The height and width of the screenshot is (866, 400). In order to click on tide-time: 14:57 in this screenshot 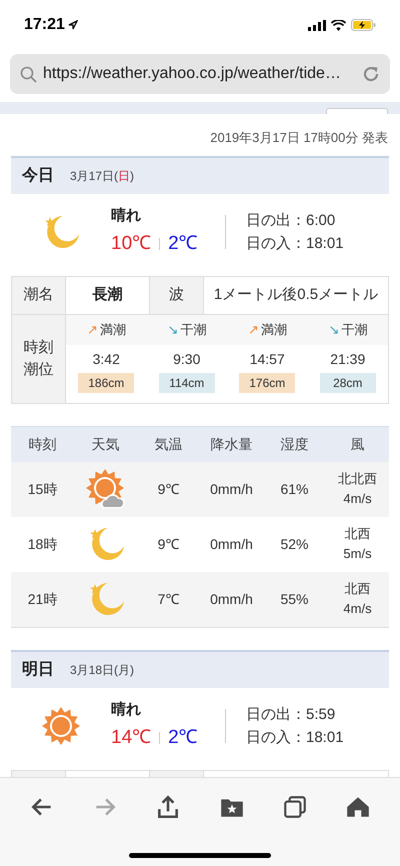, I will do `click(267, 359)`.